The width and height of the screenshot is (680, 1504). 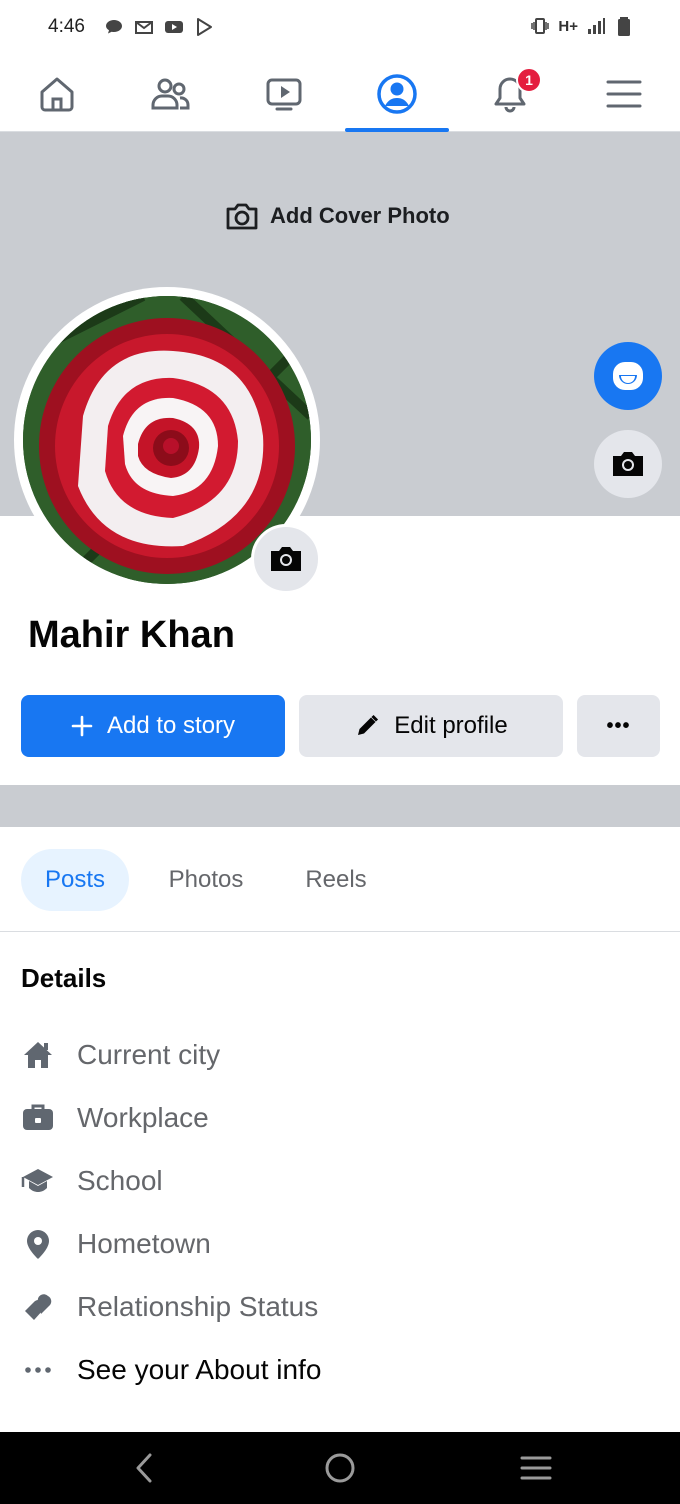 I want to click on play-store-icon, so click(x=204, y=27).